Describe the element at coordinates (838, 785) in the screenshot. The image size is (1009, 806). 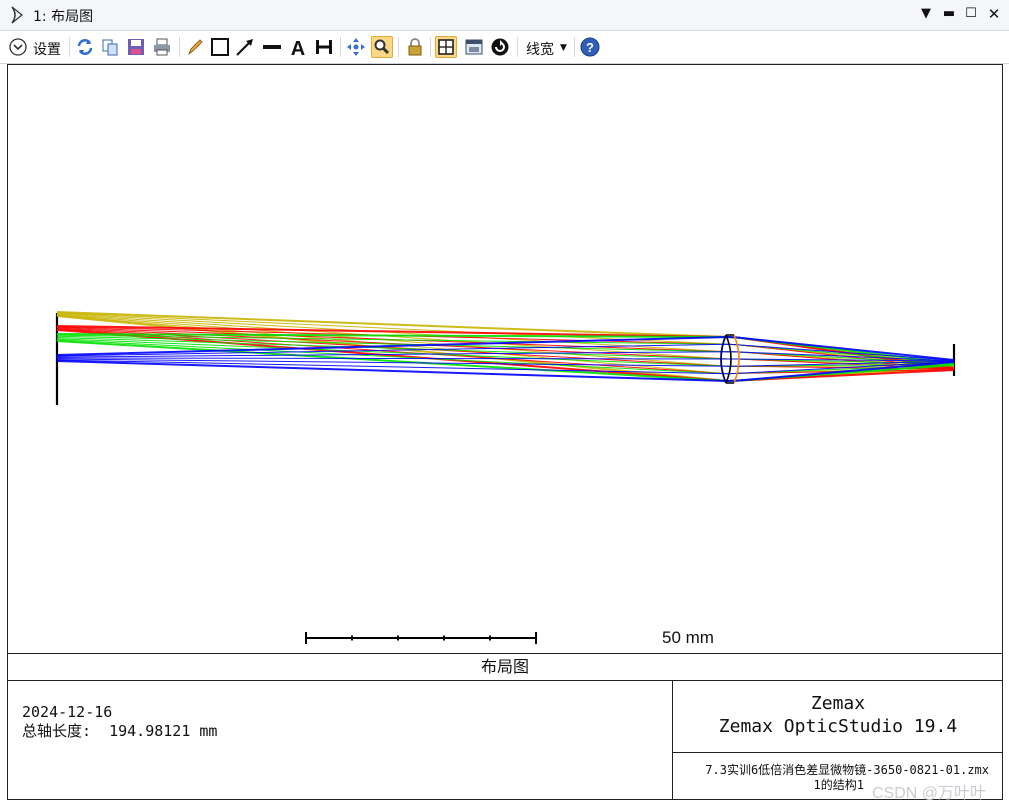
I see `config-name: 1的结构1` at that location.